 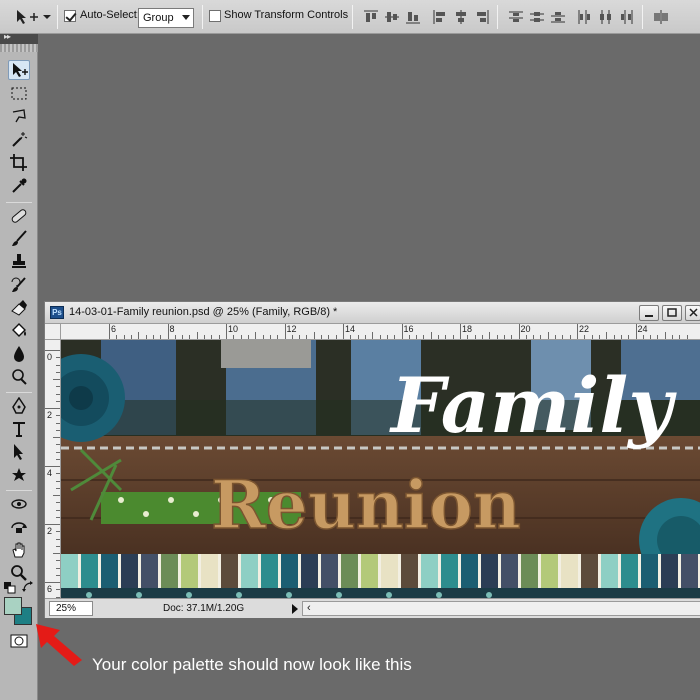 What do you see at coordinates (661, 17) in the screenshot?
I see `auto-align-layers-icon` at bounding box center [661, 17].